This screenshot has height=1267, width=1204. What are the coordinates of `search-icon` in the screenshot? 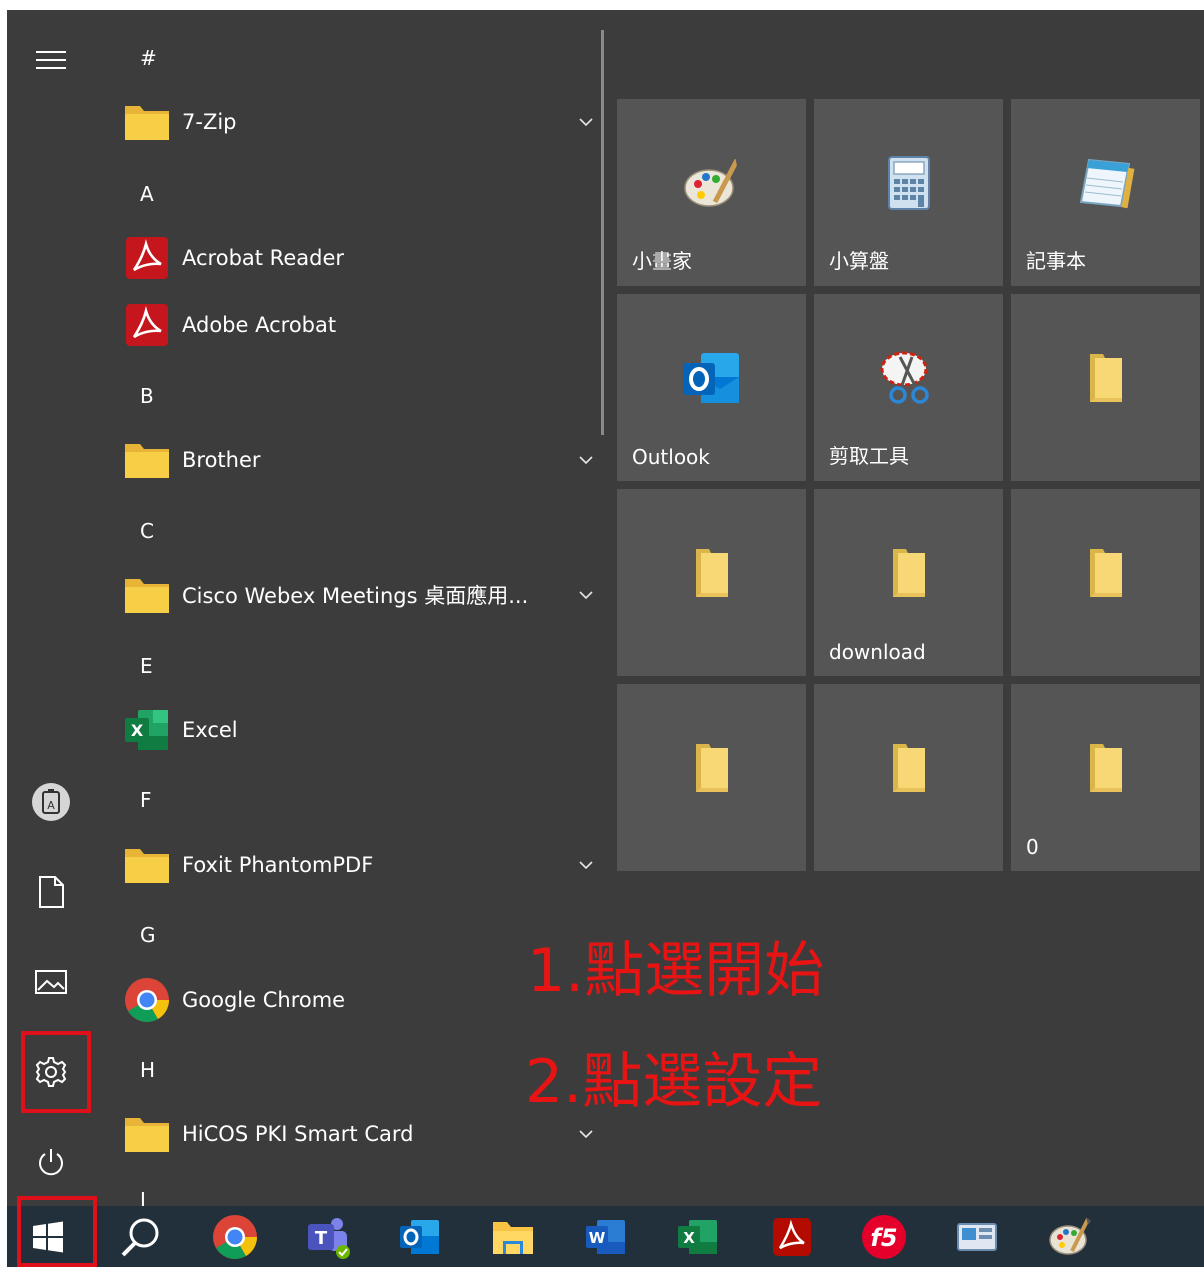 It's located at (140, 1237).